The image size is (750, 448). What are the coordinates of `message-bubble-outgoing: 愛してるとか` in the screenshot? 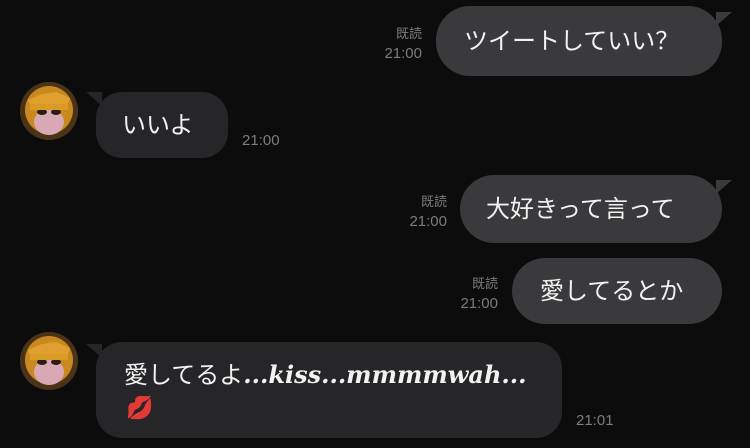 It's located at (617, 291).